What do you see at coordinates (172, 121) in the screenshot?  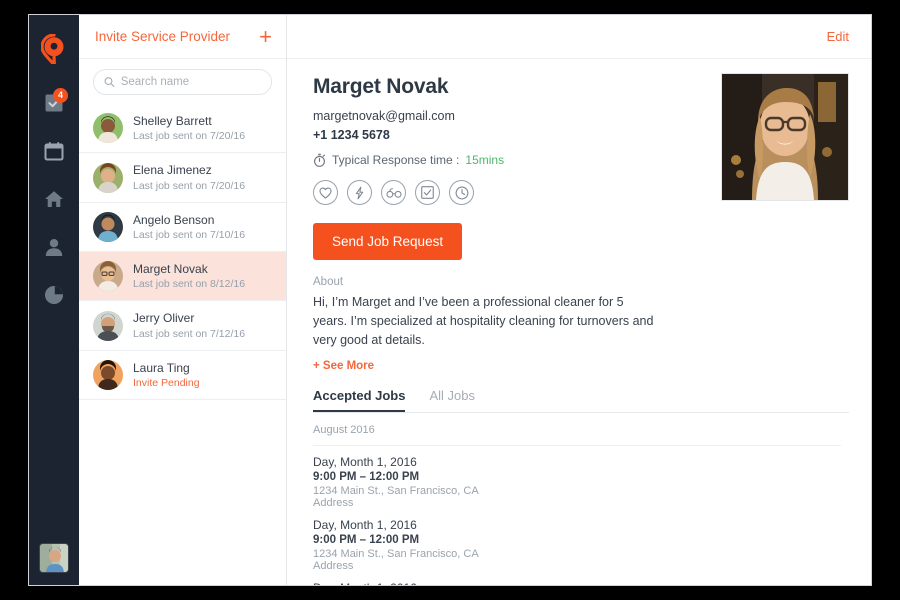 I see `contact-name: Shelley Barrett` at bounding box center [172, 121].